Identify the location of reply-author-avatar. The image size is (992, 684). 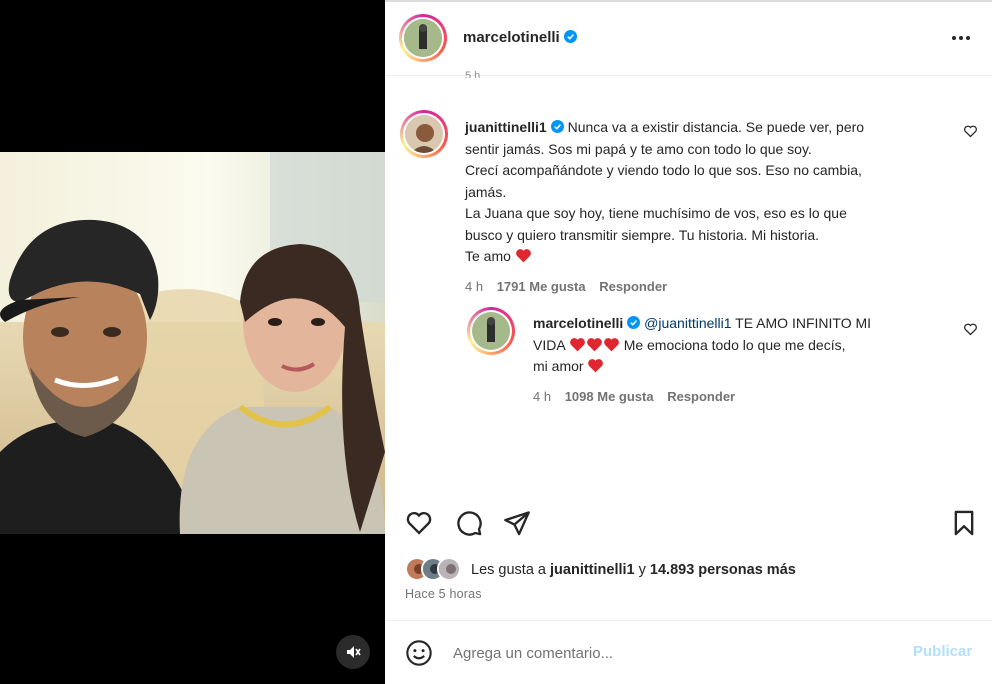
(491, 331).